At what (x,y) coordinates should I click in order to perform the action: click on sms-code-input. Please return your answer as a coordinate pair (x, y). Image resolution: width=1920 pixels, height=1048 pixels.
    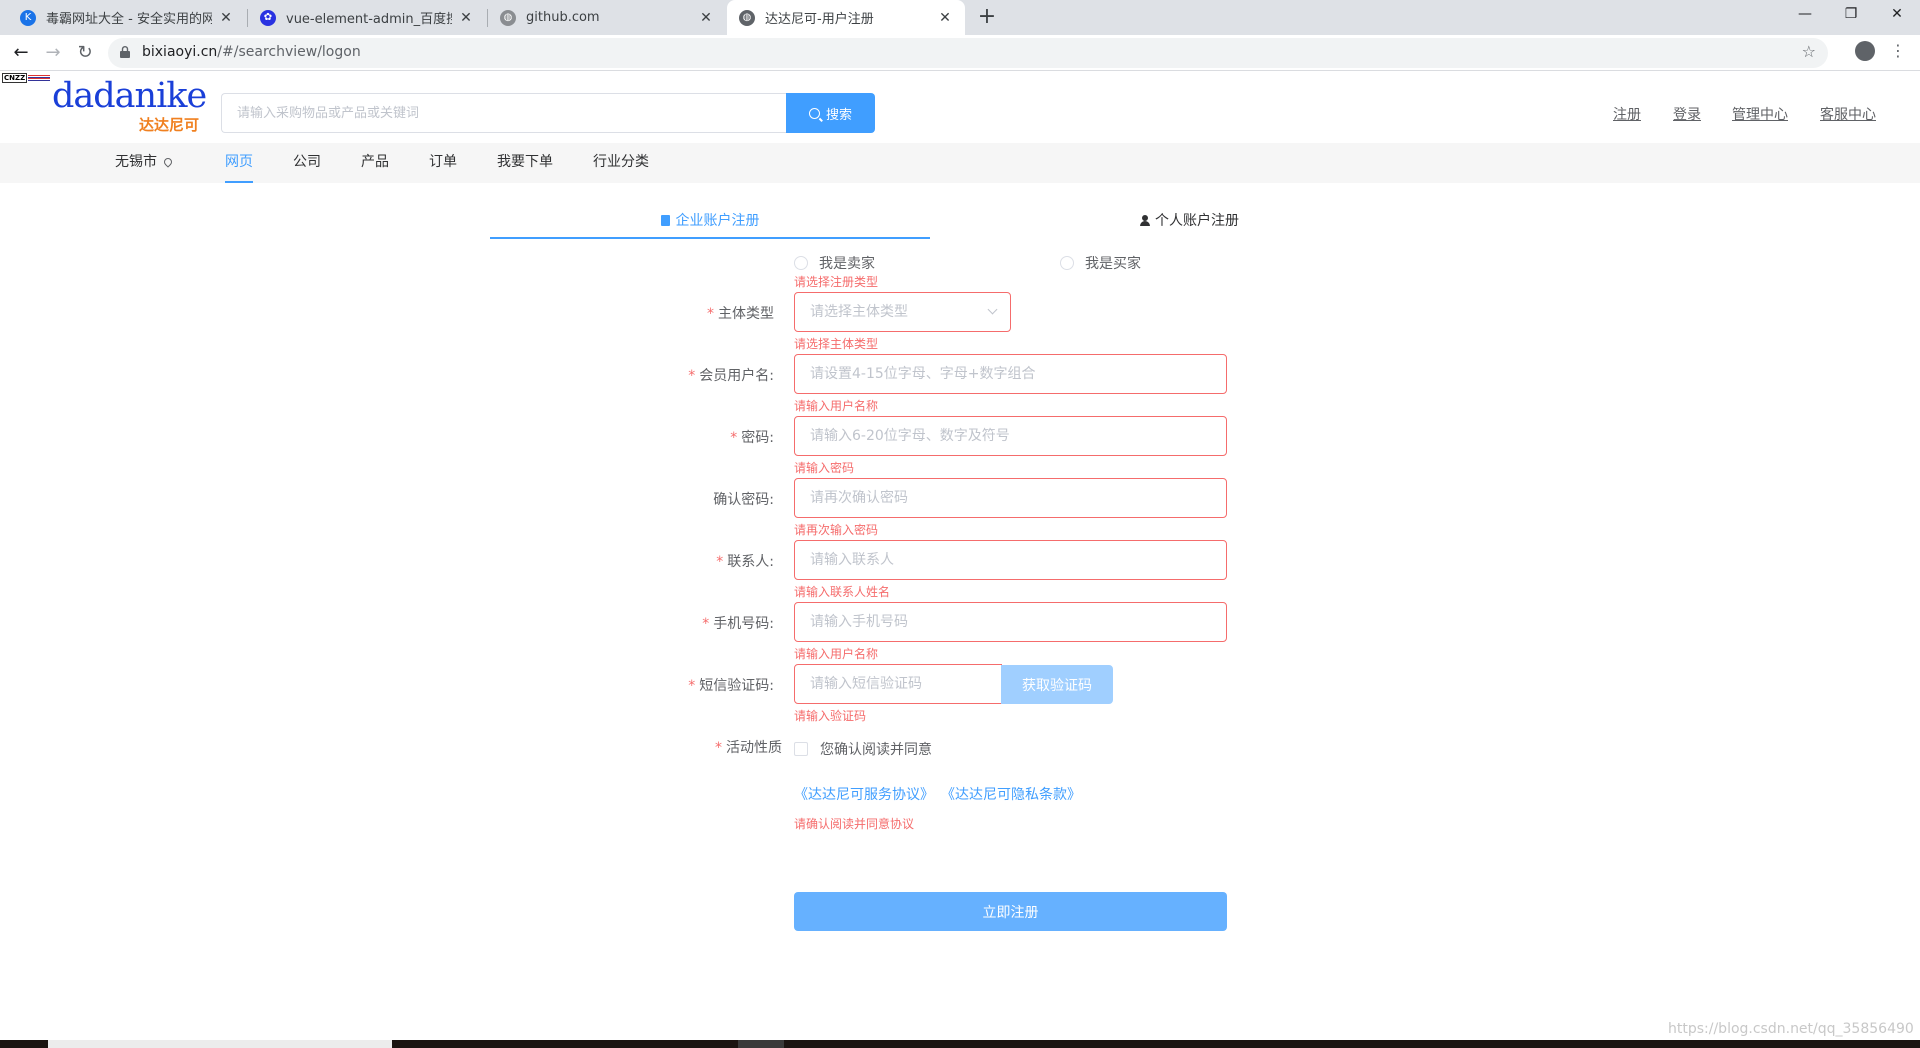
    Looking at the image, I should click on (898, 684).